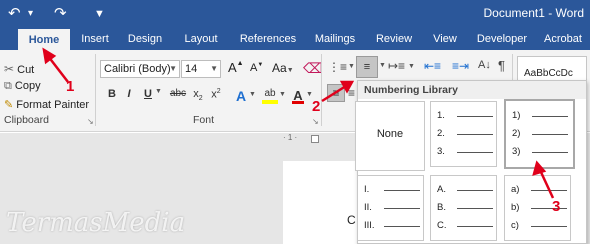  Describe the element at coordinates (316, 106) in the screenshot. I see `annotation-number-2: 2` at that location.